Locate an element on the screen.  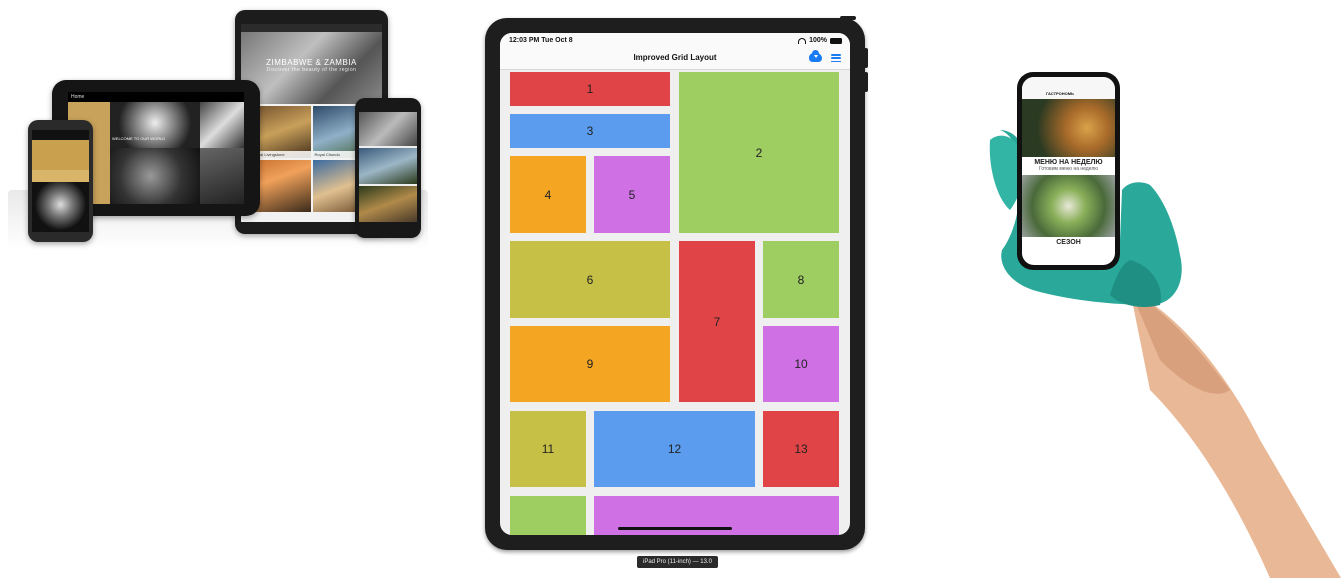
grid-tile: 3 is located at coordinates (590, 131).